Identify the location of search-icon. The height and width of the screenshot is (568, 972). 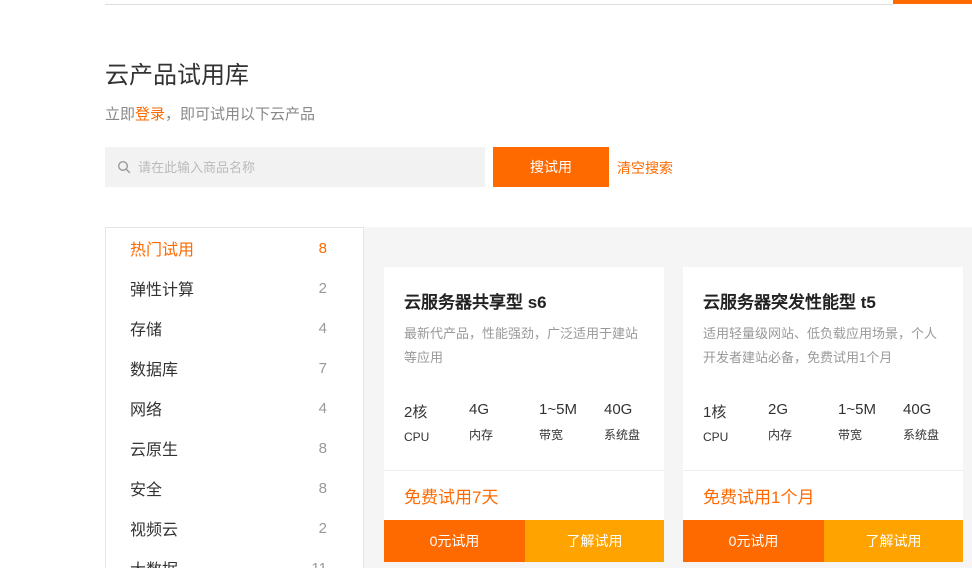
(124, 167).